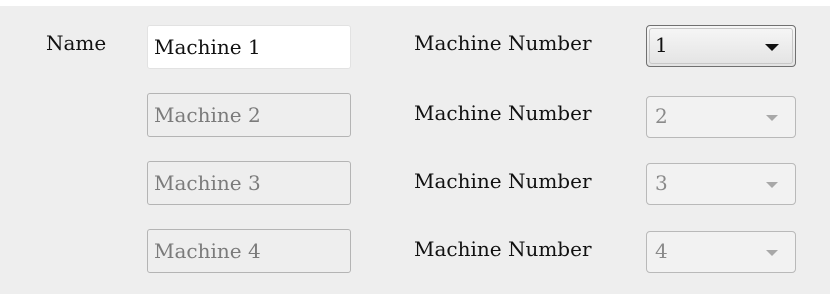  Describe the element at coordinates (249, 251) in the screenshot. I see `machine-name-field-4: Machine 4` at that location.